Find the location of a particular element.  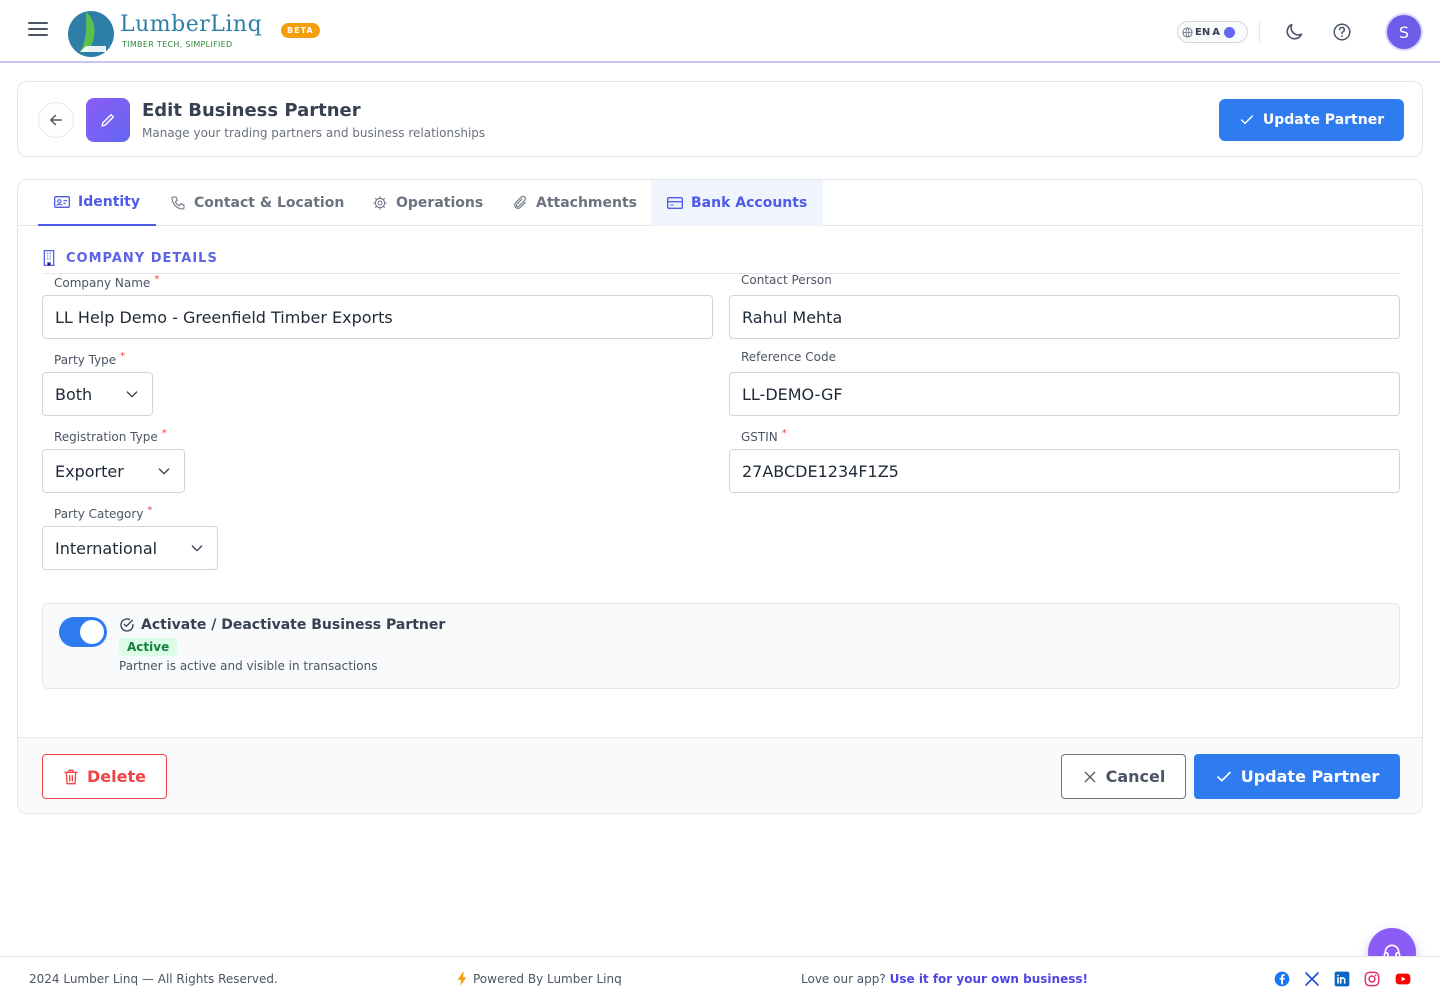

tab-bank-accounts-label: Bank Accounts is located at coordinates (749, 203).